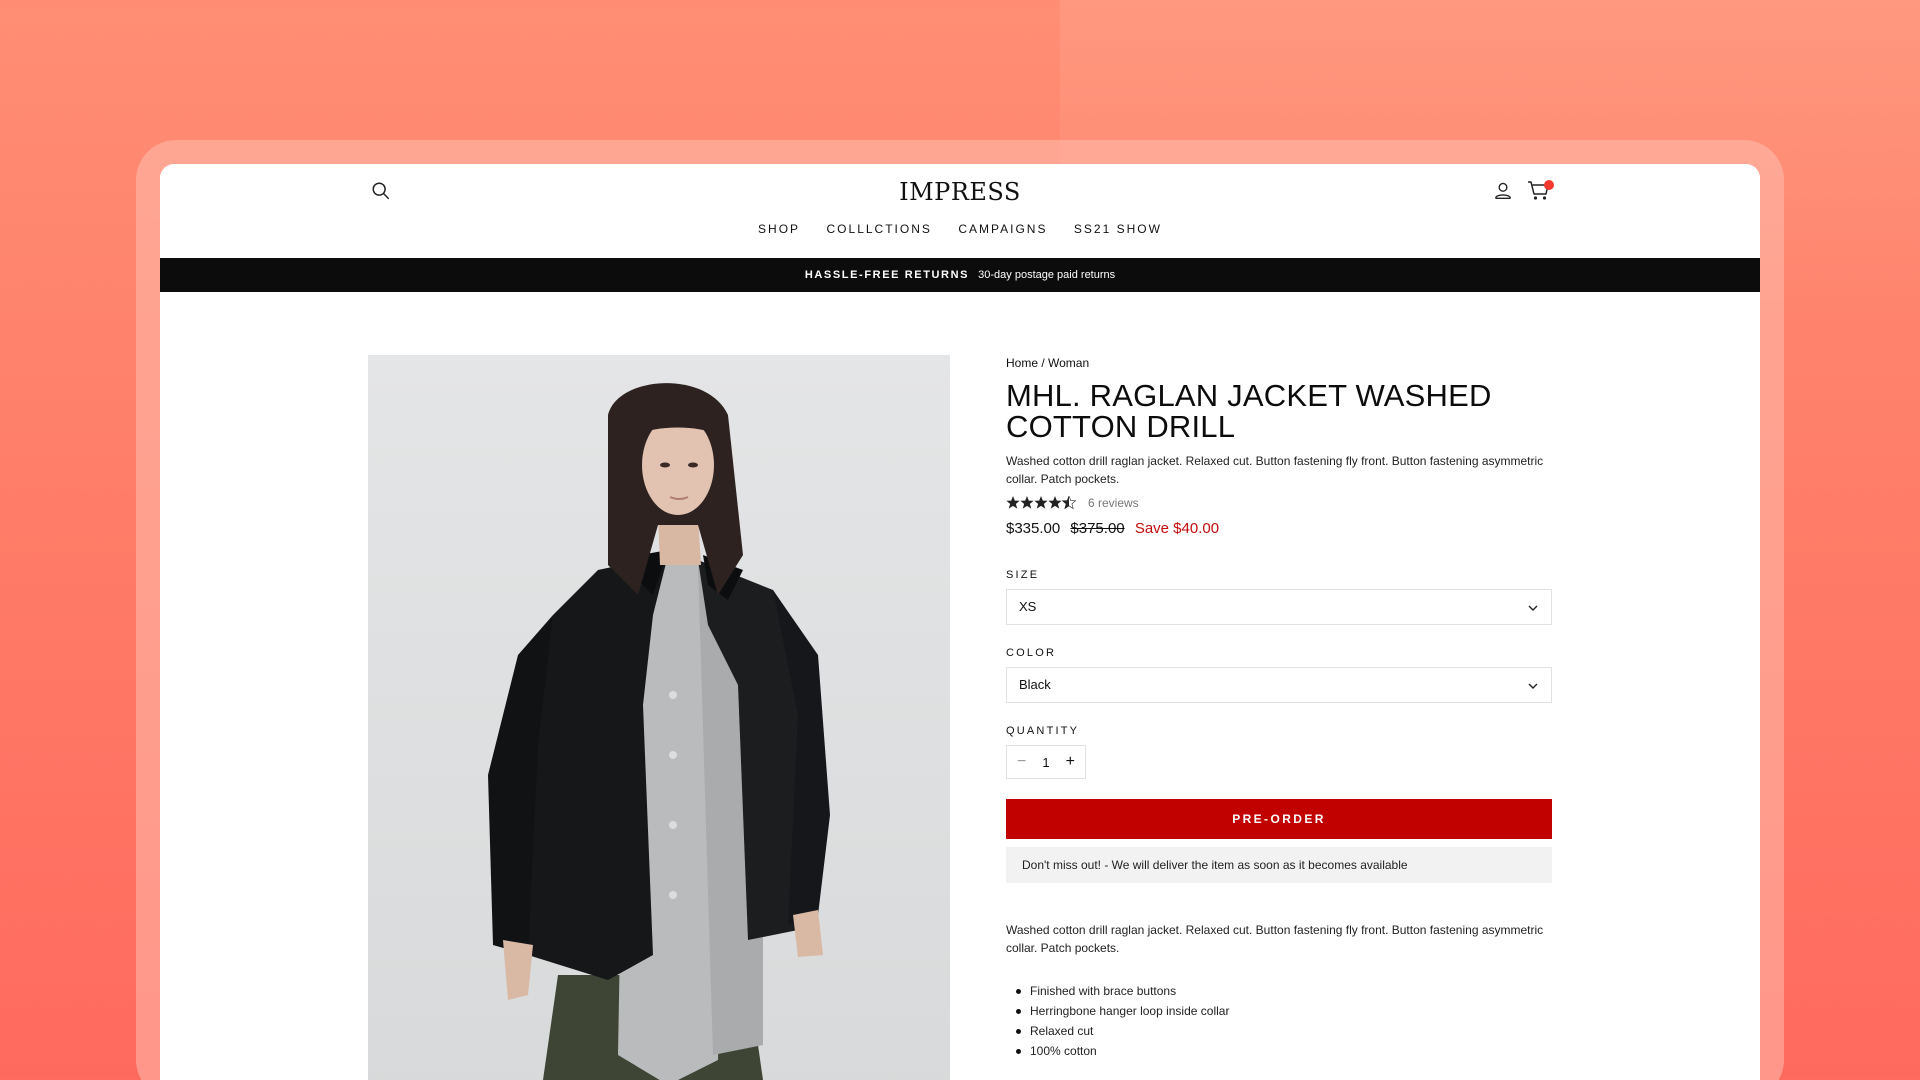  What do you see at coordinates (1021, 762) in the screenshot?
I see `decrement-button: −` at bounding box center [1021, 762].